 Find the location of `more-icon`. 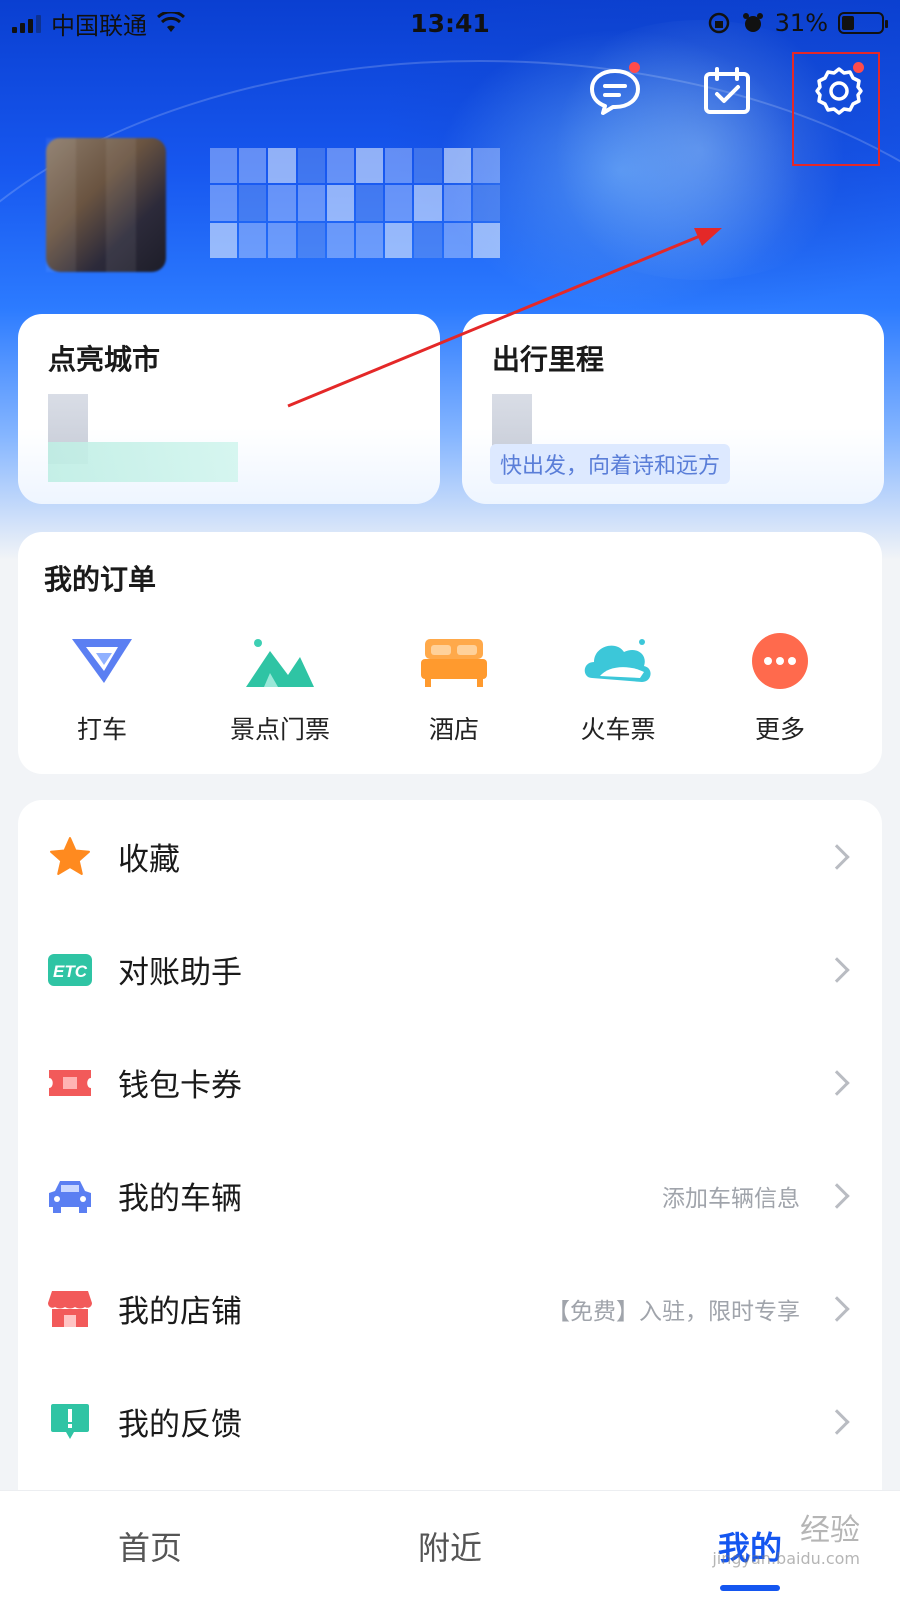

more-icon is located at coordinates (780, 661).